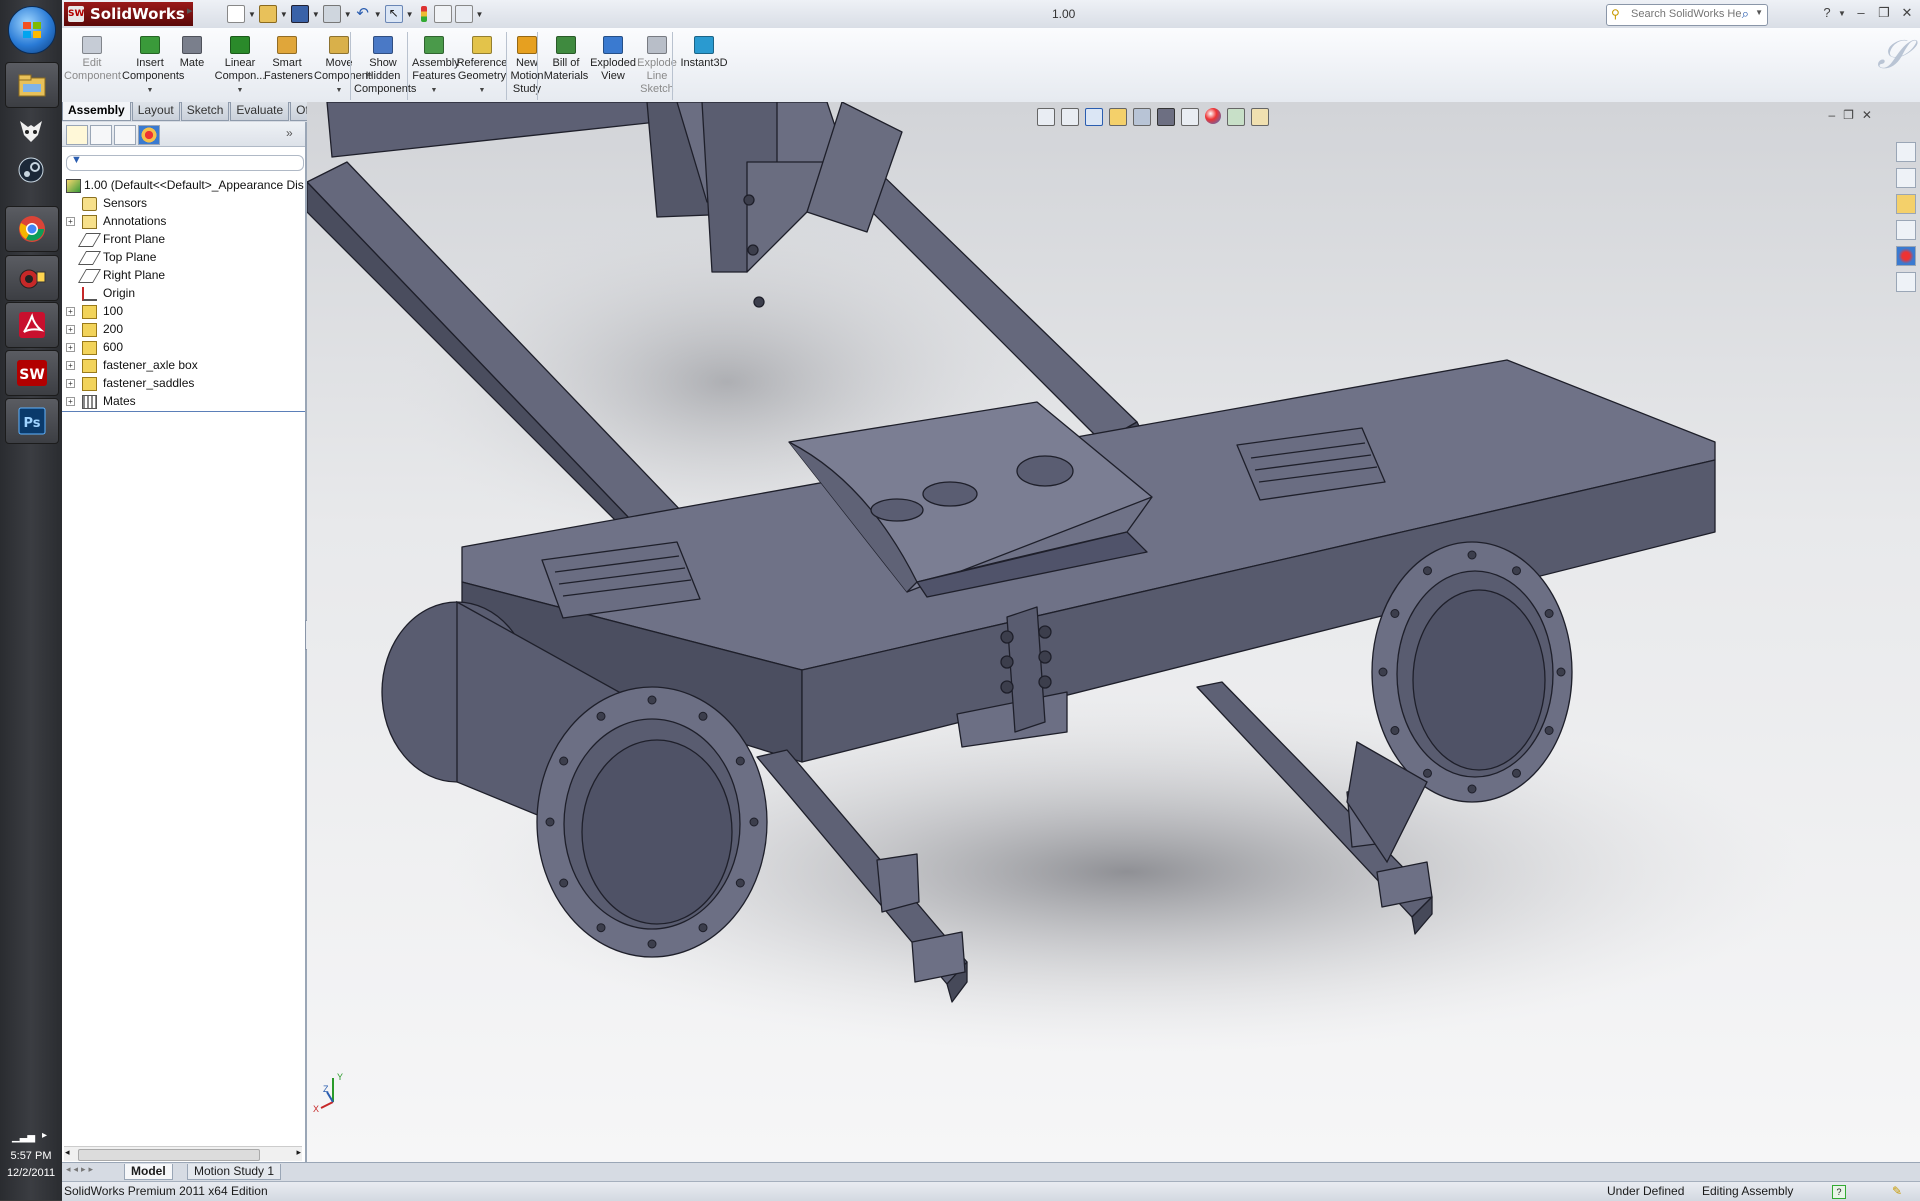  I want to click on design-library-icon, so click(1906, 178).